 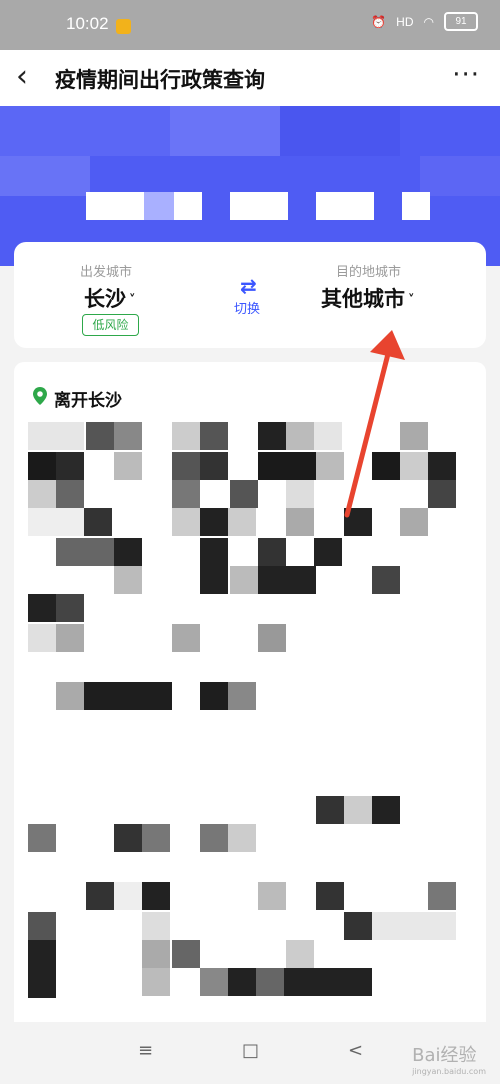 I want to click on watermark-sub: jingyan.baidu.com, so click(x=449, y=1071).